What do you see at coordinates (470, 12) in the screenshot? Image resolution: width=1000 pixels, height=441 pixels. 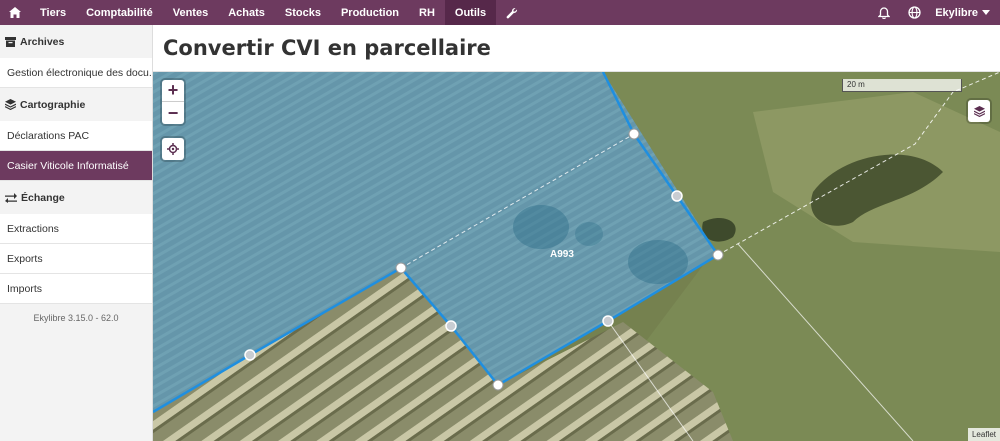 I see `nav-outils: Outils` at bounding box center [470, 12].